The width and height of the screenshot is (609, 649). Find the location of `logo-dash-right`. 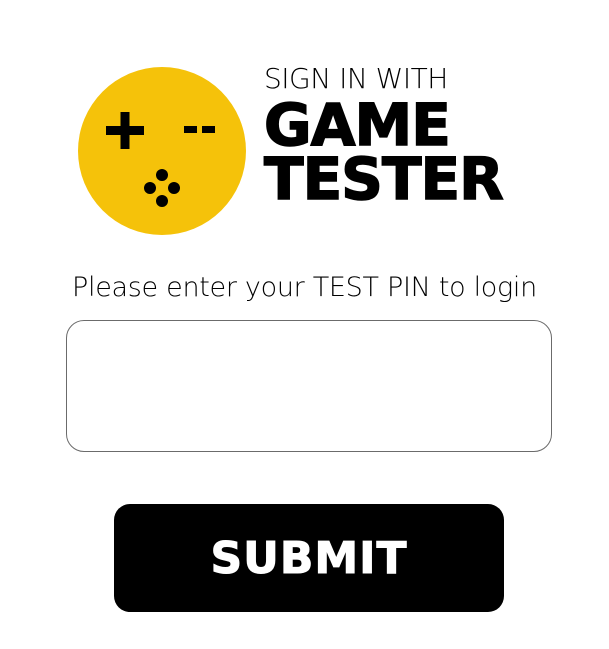

logo-dash-right is located at coordinates (208, 129).